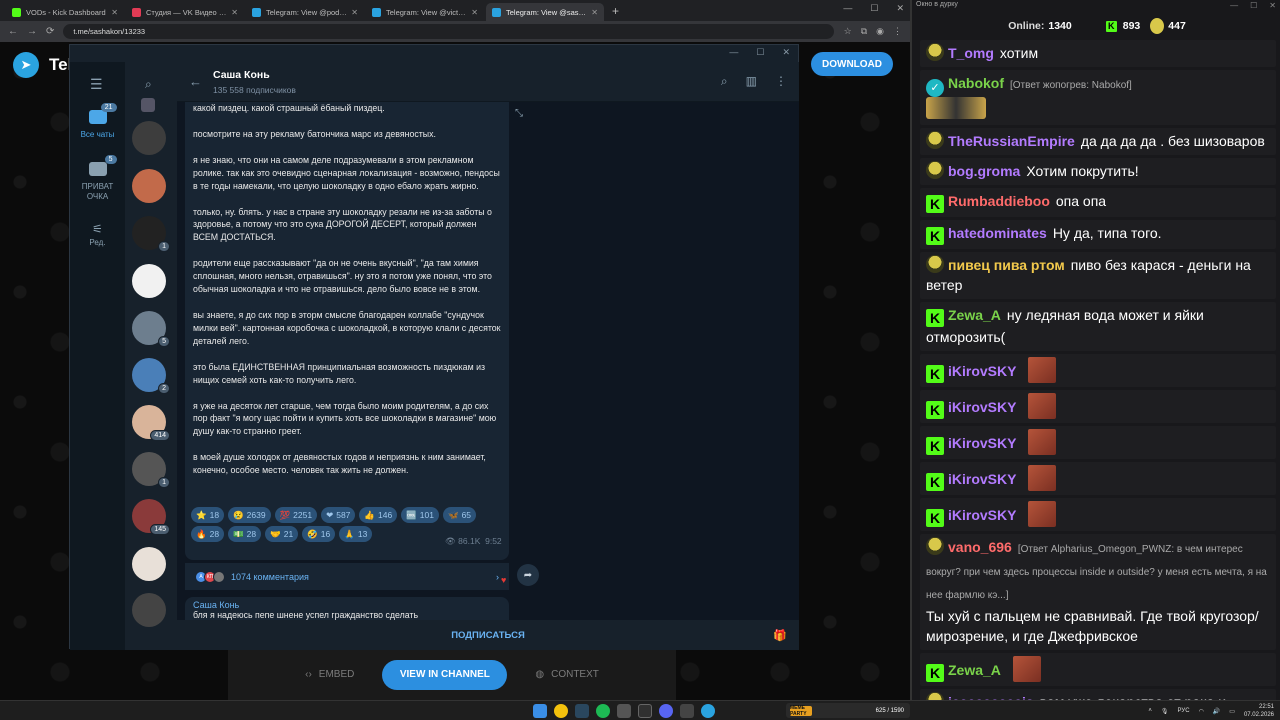  What do you see at coordinates (65, 12) in the screenshot?
I see `browser-tab: VODs - Kick Dashboard ✕` at bounding box center [65, 12].